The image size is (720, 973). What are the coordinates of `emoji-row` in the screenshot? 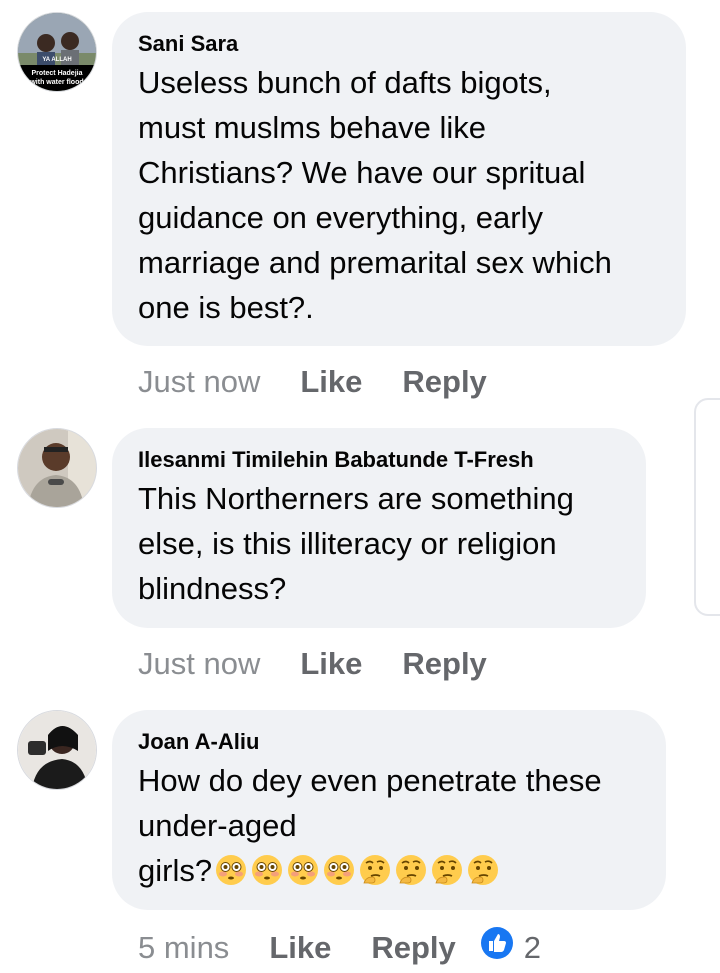 It's located at (356, 870).